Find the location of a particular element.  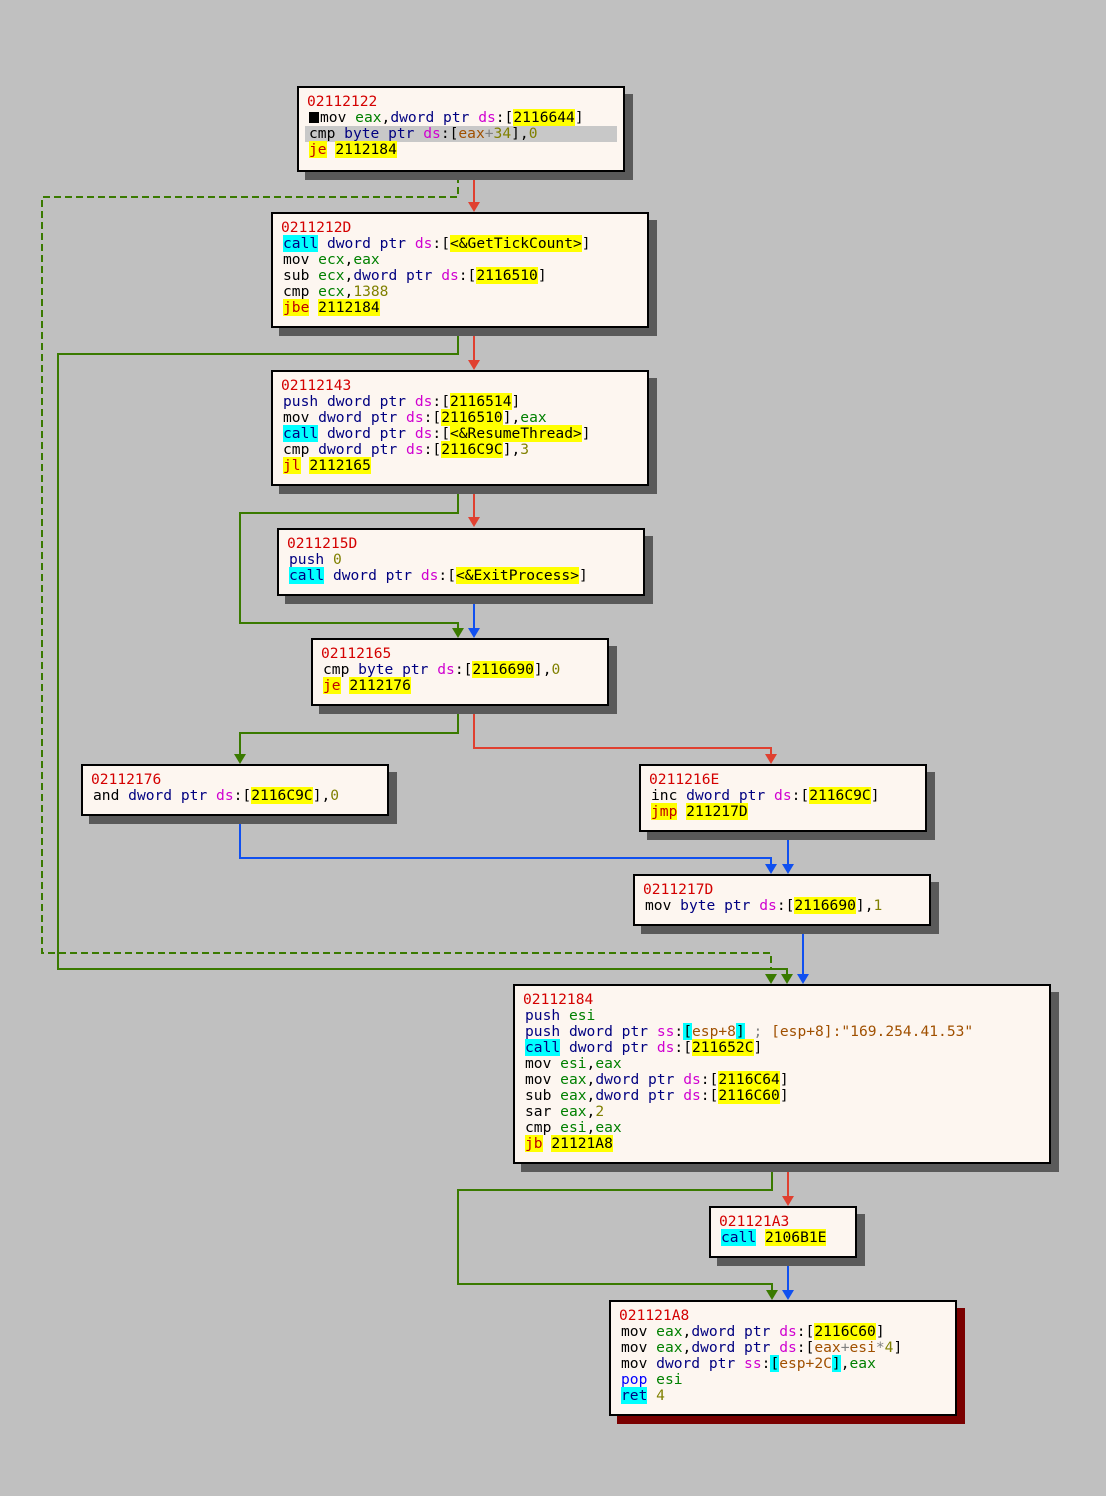

basic-block-0211217D: 0211217D mov byte ptr ds:[2116690],1 is located at coordinates (782, 900).